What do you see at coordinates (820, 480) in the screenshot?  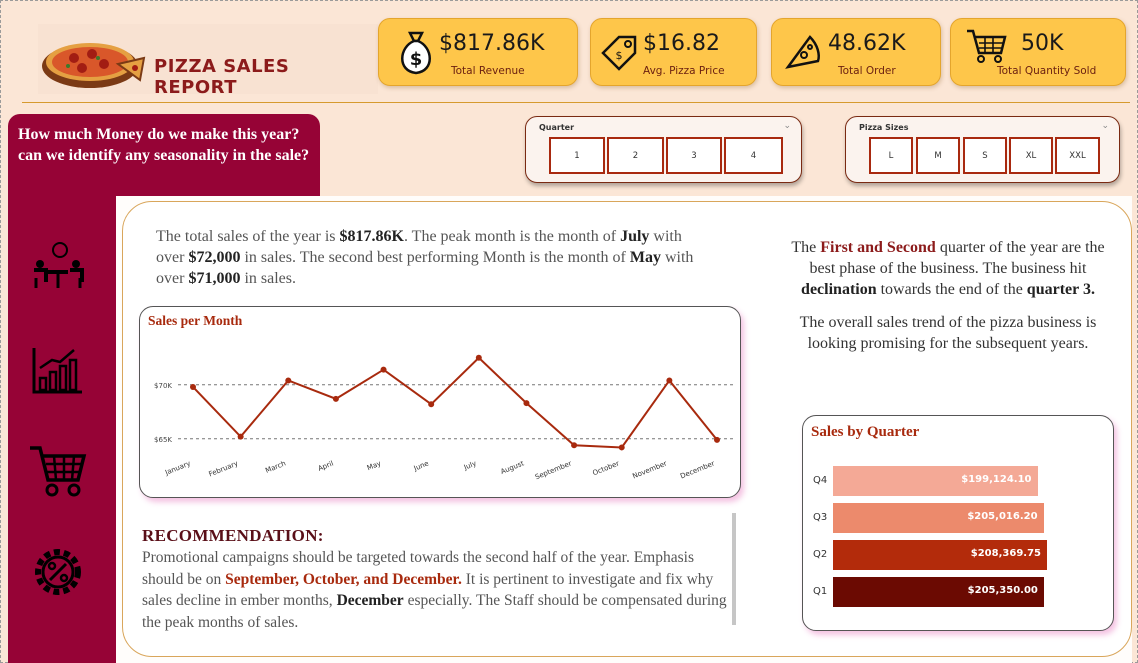 I see `quarter-label: Q4` at bounding box center [820, 480].